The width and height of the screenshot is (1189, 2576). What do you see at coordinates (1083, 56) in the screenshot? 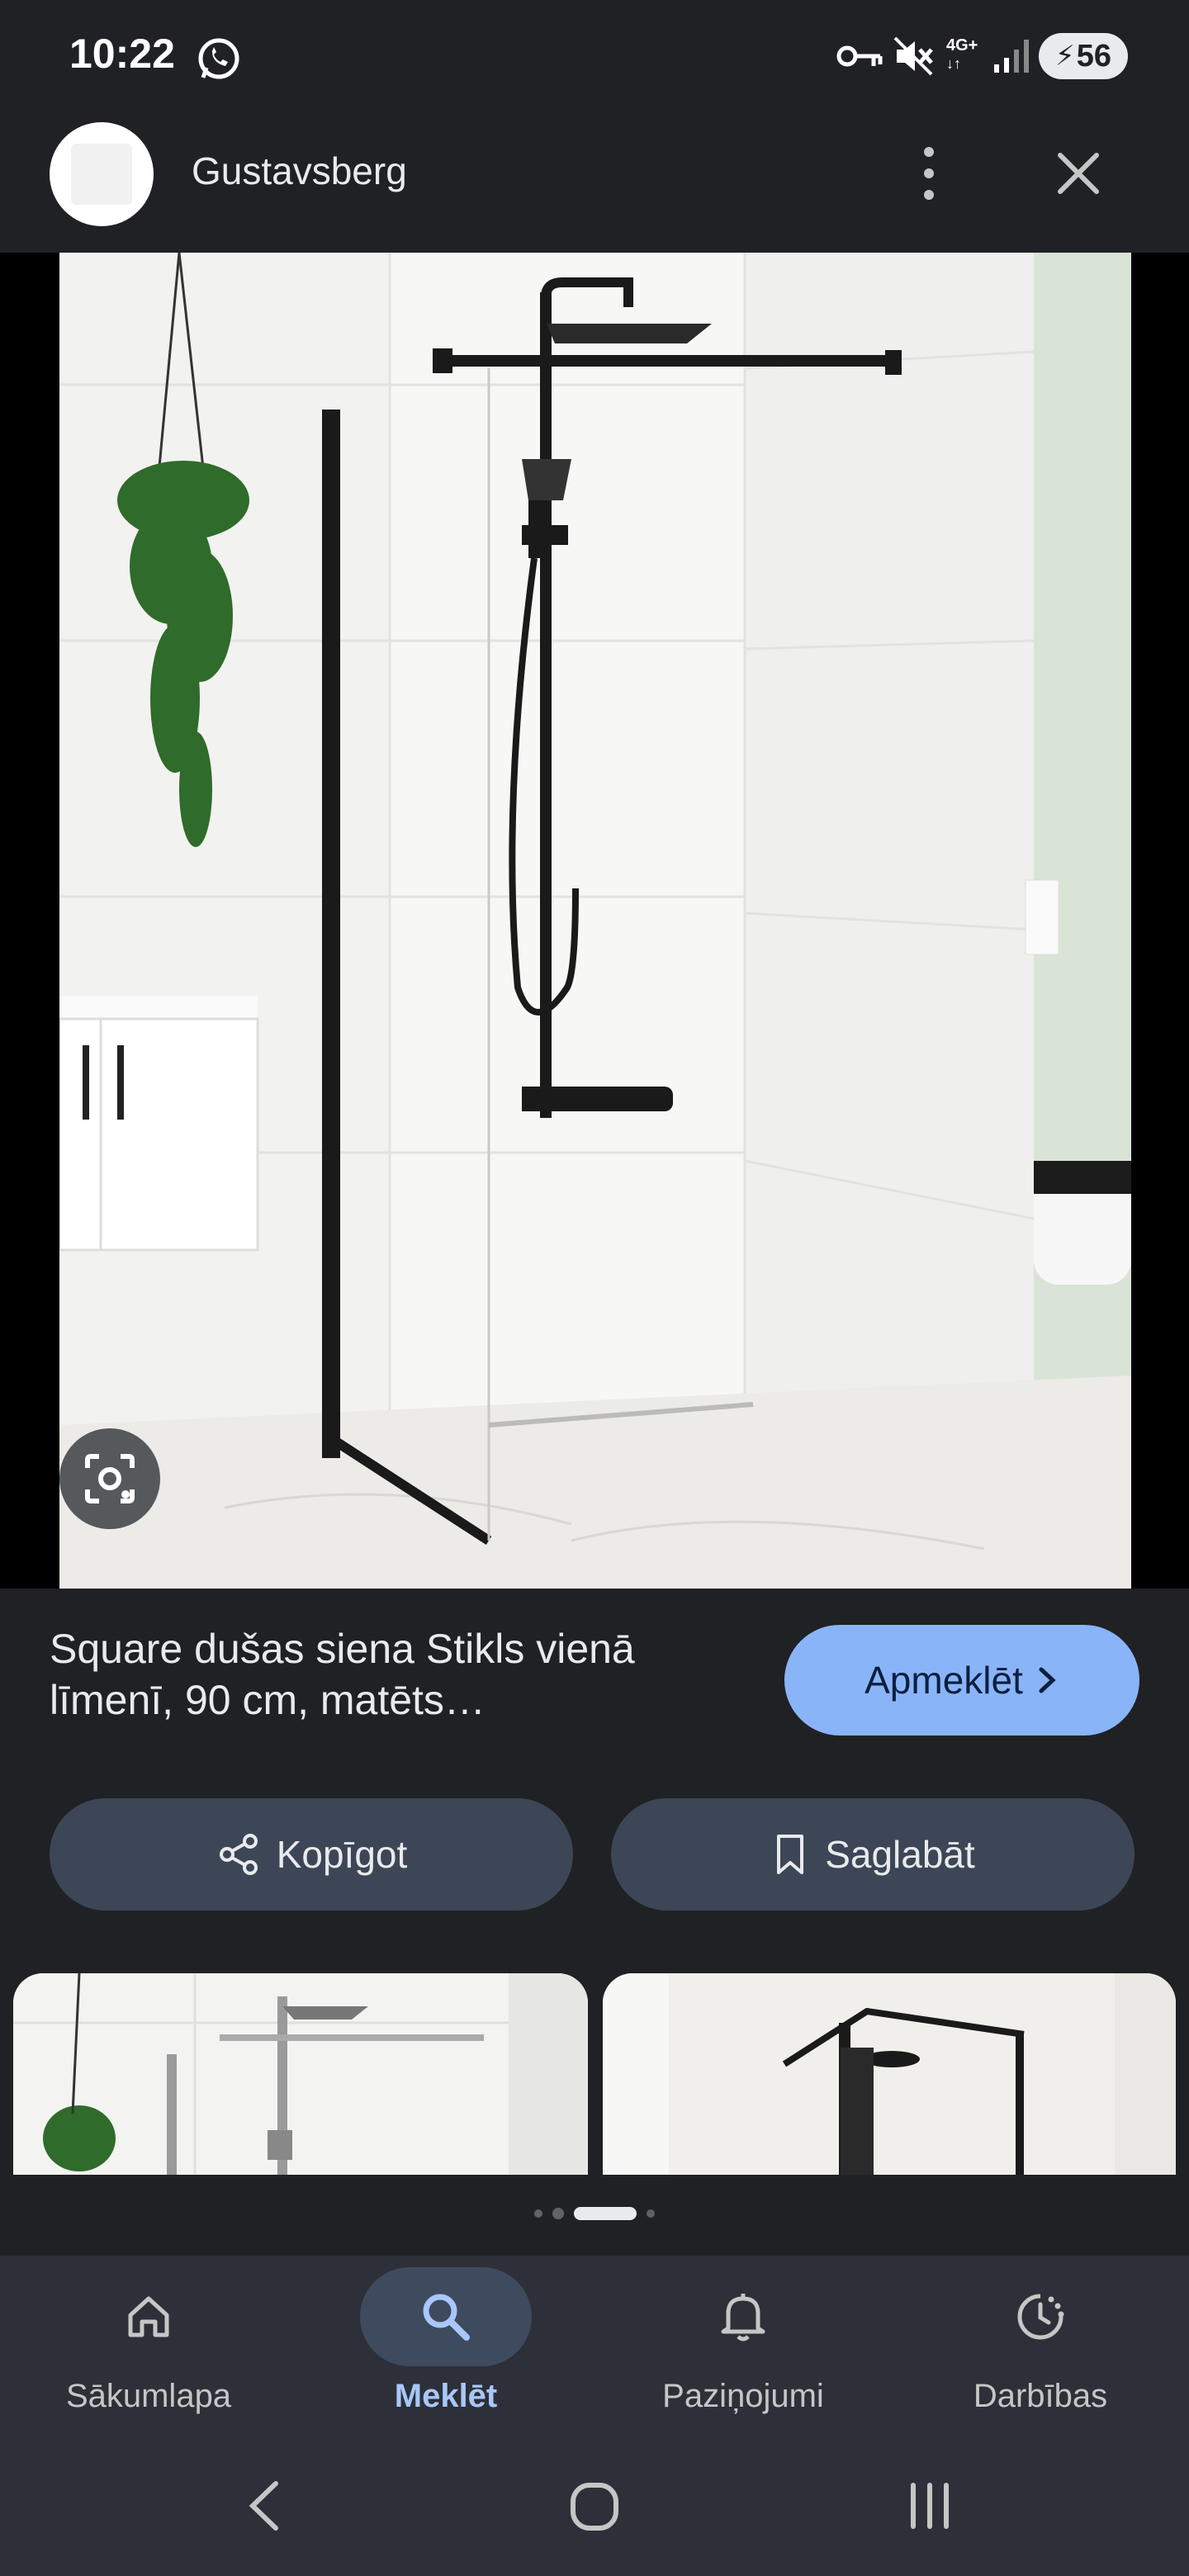
I see `battery-indicator: ⚡ 56` at bounding box center [1083, 56].